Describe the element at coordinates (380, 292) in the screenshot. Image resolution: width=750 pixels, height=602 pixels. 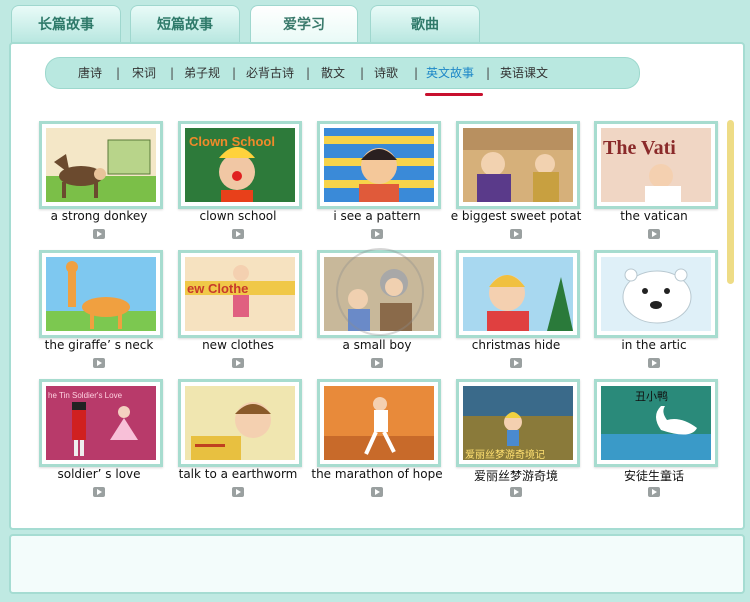
I see `watermark-stamp` at that location.